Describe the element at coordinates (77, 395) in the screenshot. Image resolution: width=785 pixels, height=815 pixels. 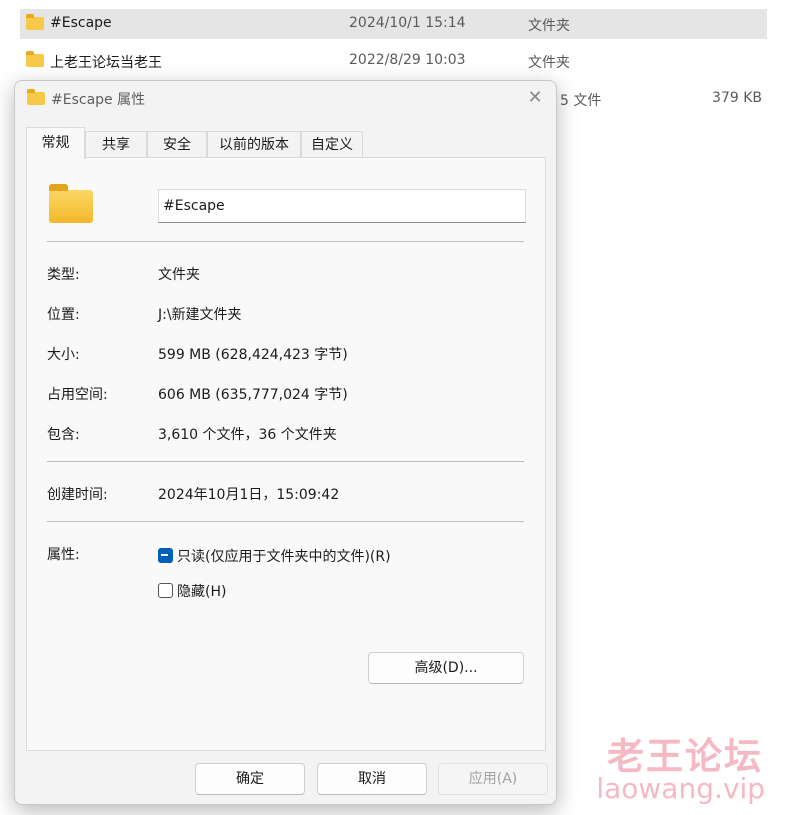
I see `disk-size-label: 占用空间:` at that location.